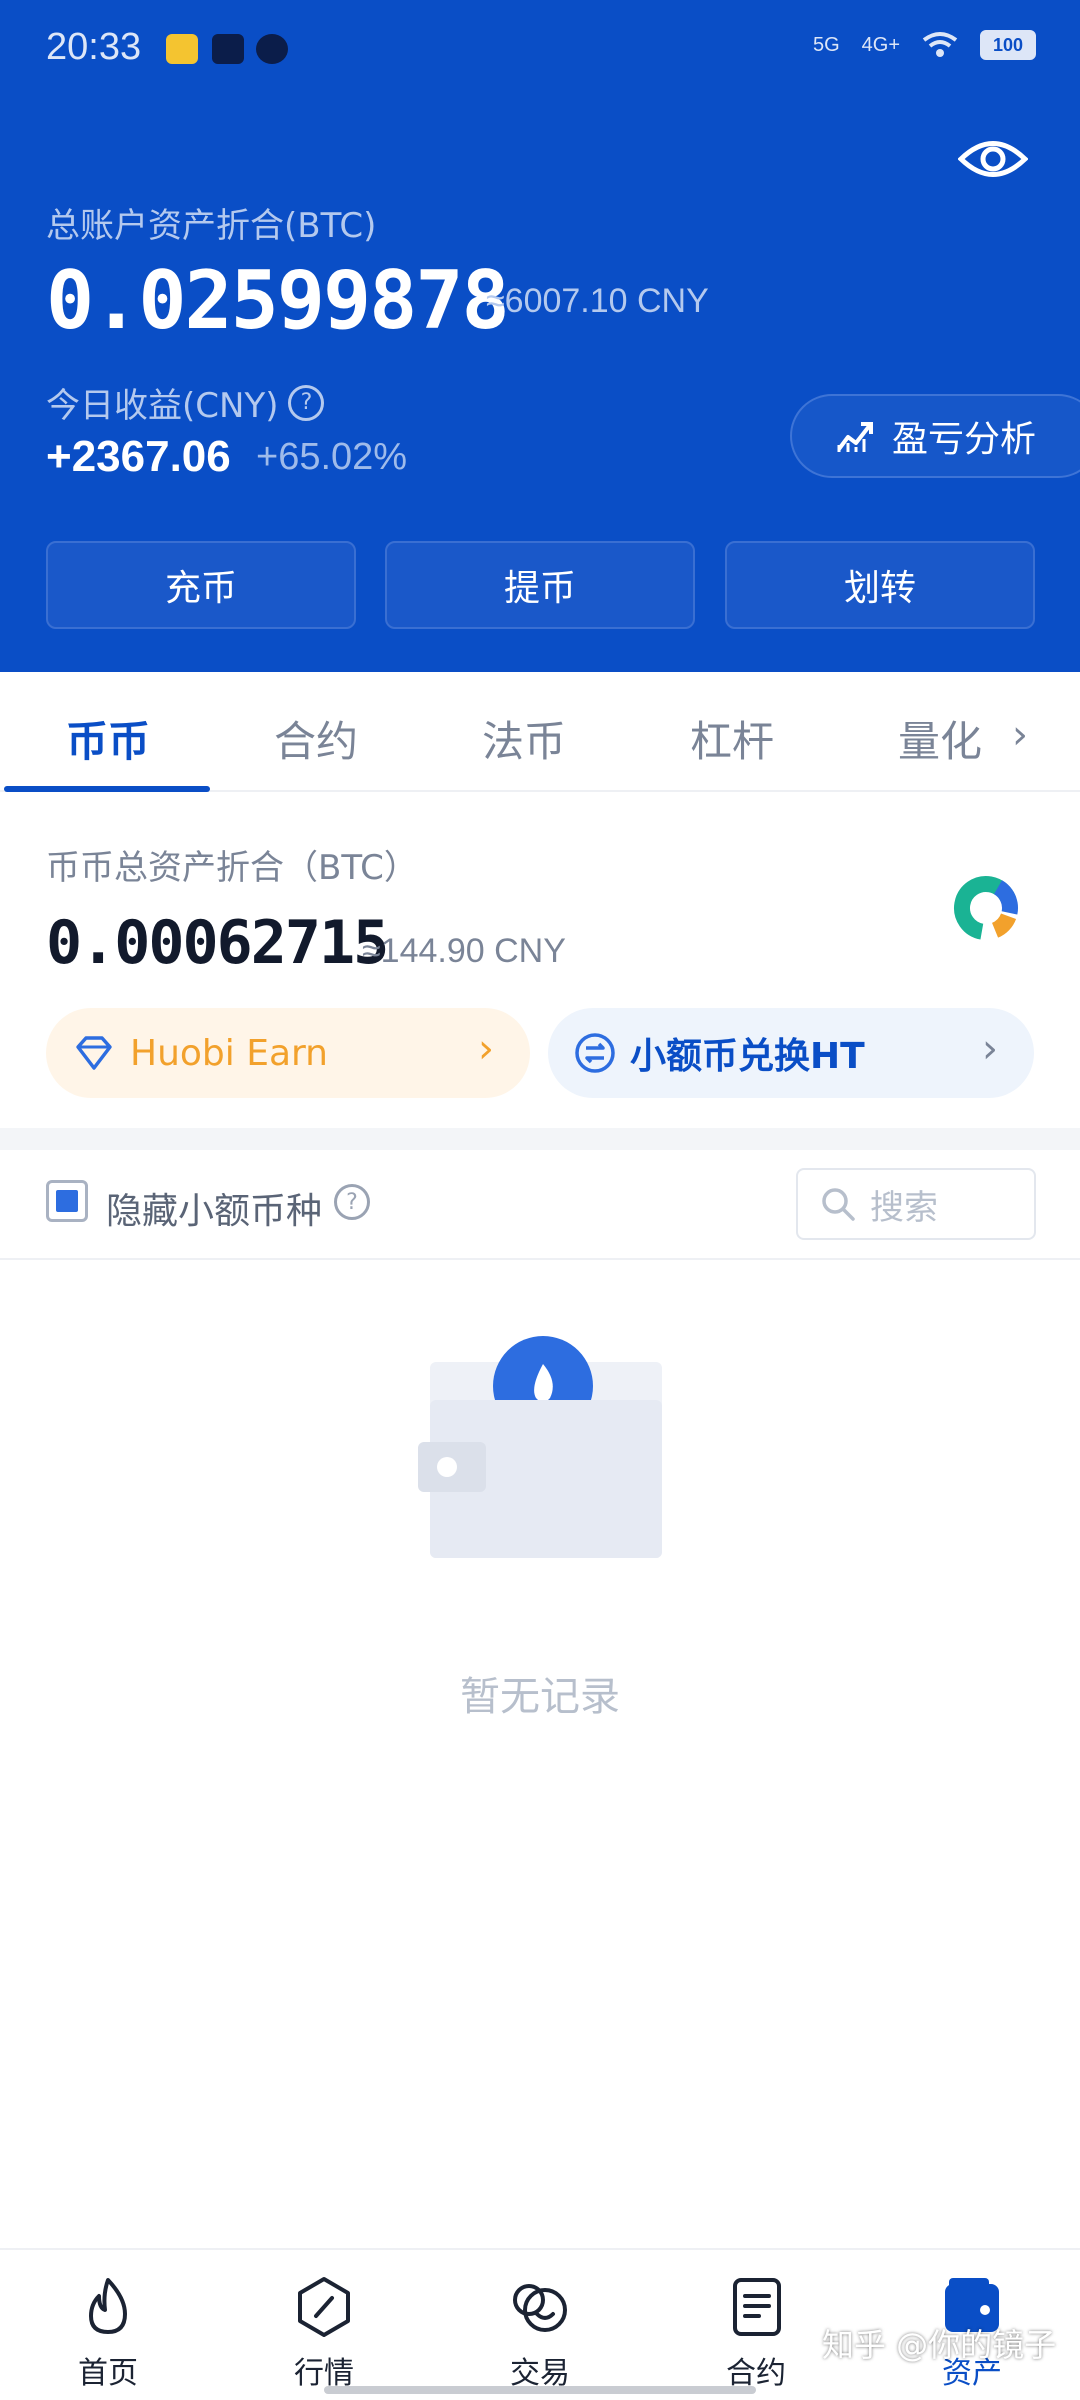 This screenshot has height=2400, width=1080. Describe the element at coordinates (826, 44) in the screenshot. I see `signal-5g-icon: 5G` at that location.